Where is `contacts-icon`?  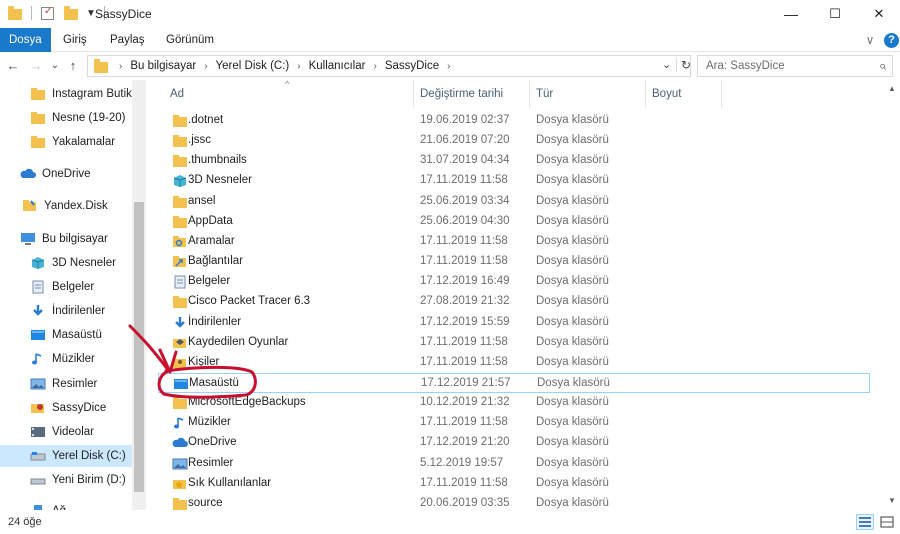
contacts-icon is located at coordinates (179, 363).